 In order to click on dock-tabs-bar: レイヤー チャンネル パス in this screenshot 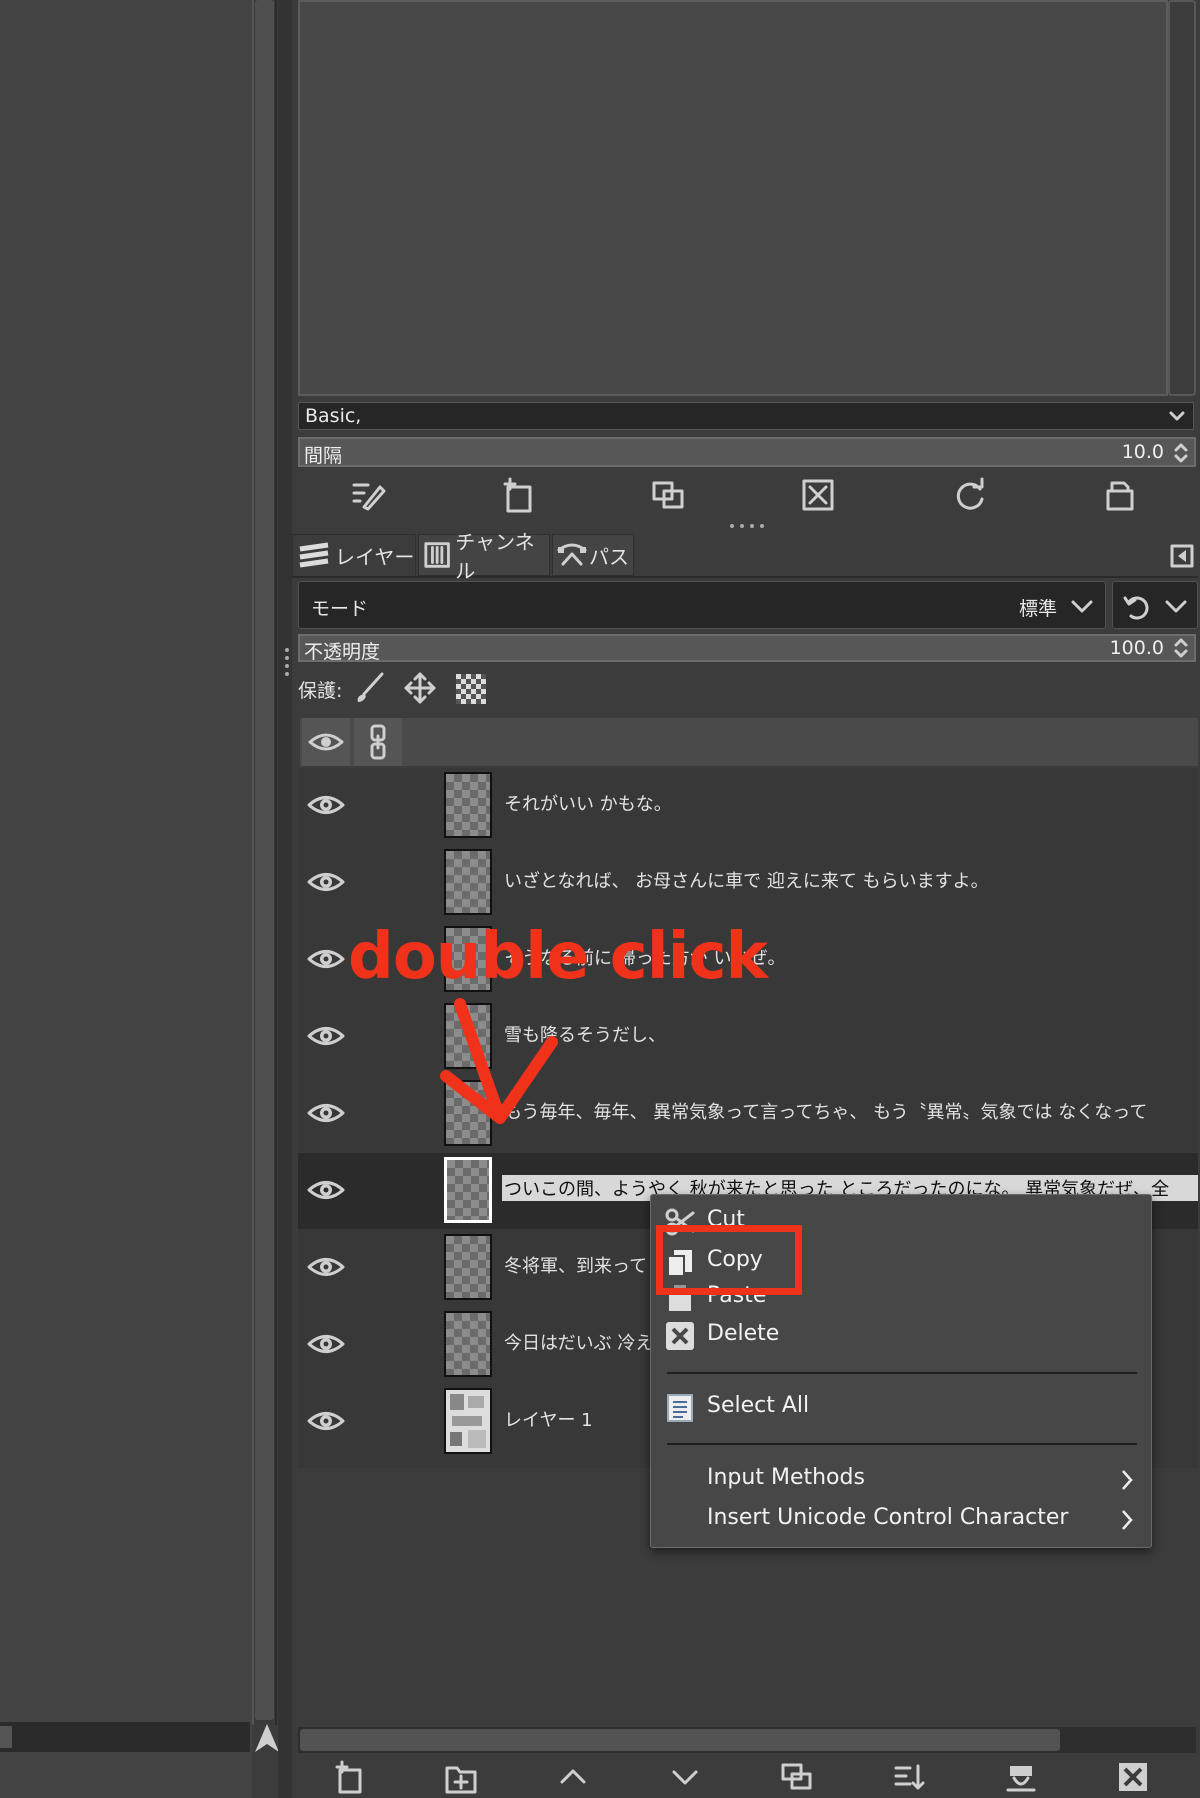, I will do `click(745, 556)`.